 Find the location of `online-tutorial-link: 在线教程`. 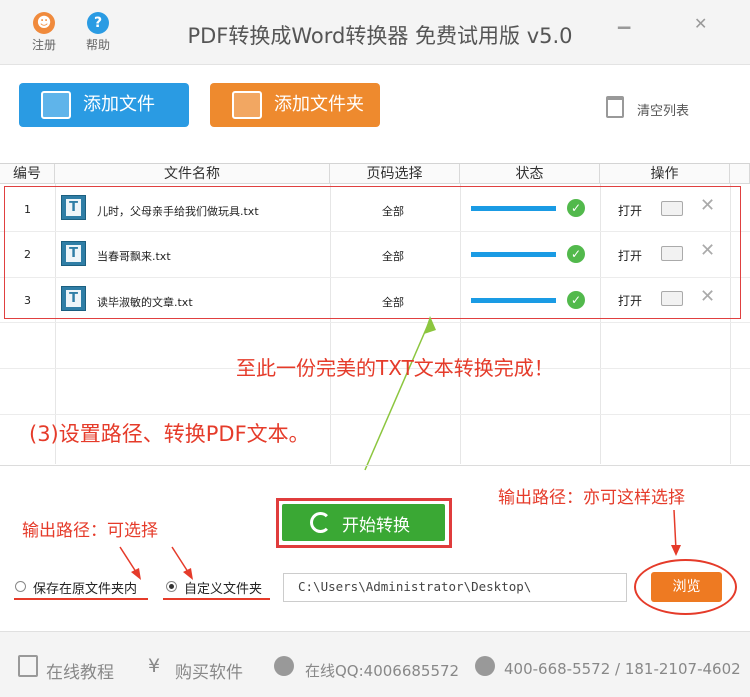

online-tutorial-link: 在线教程 is located at coordinates (80, 670).